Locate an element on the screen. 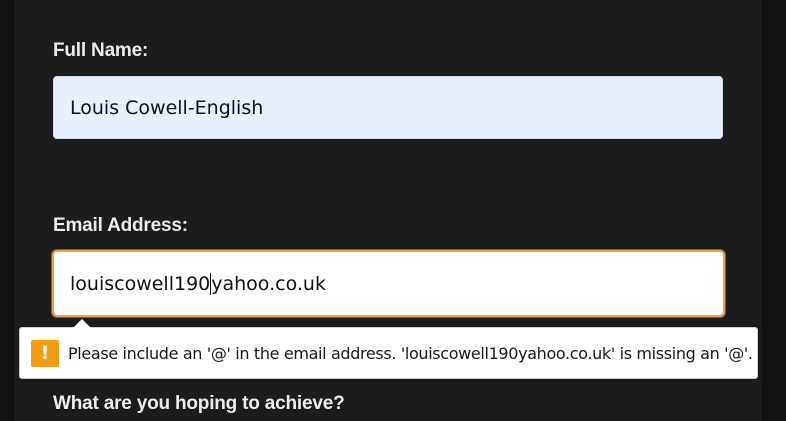 The height and width of the screenshot is (421, 786). full-name-label: Full Name: is located at coordinates (101, 50).